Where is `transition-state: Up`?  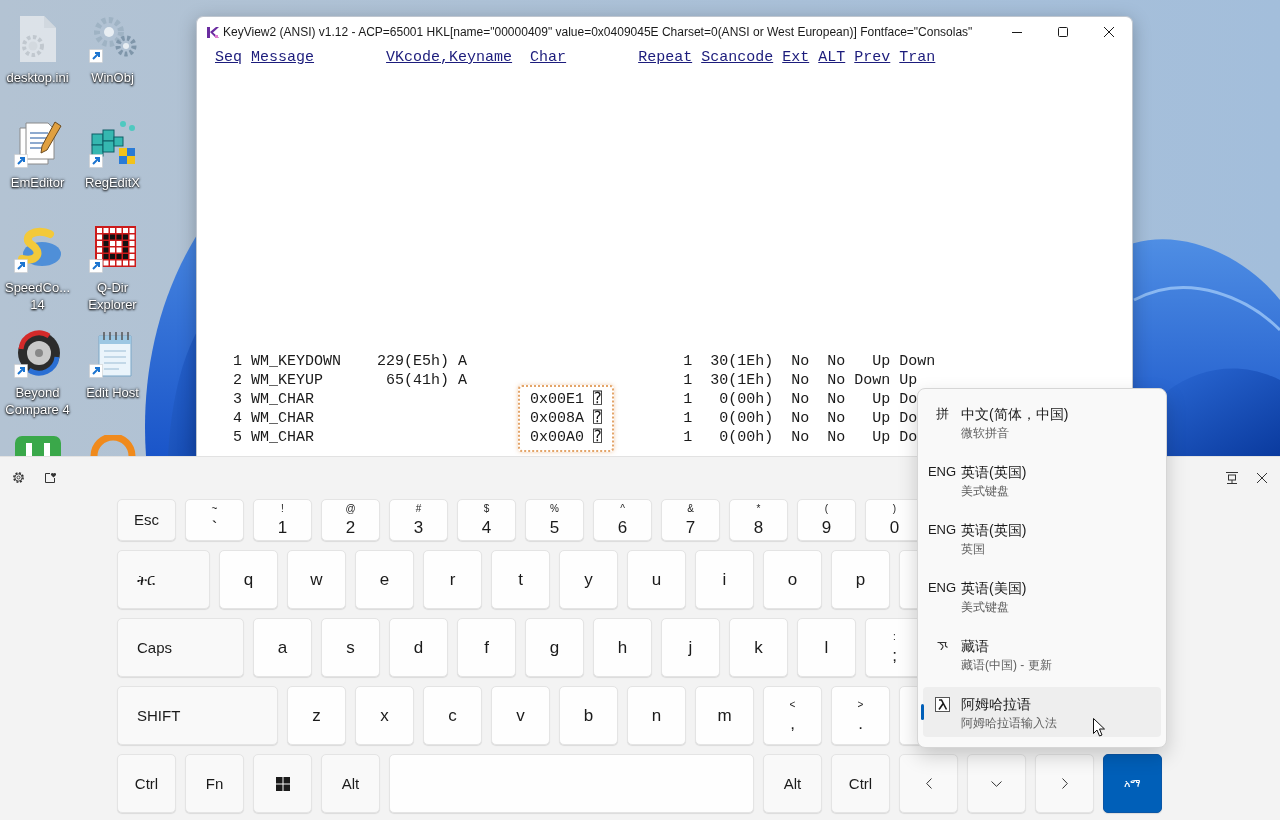
transition-state: Up is located at coordinates (908, 380).